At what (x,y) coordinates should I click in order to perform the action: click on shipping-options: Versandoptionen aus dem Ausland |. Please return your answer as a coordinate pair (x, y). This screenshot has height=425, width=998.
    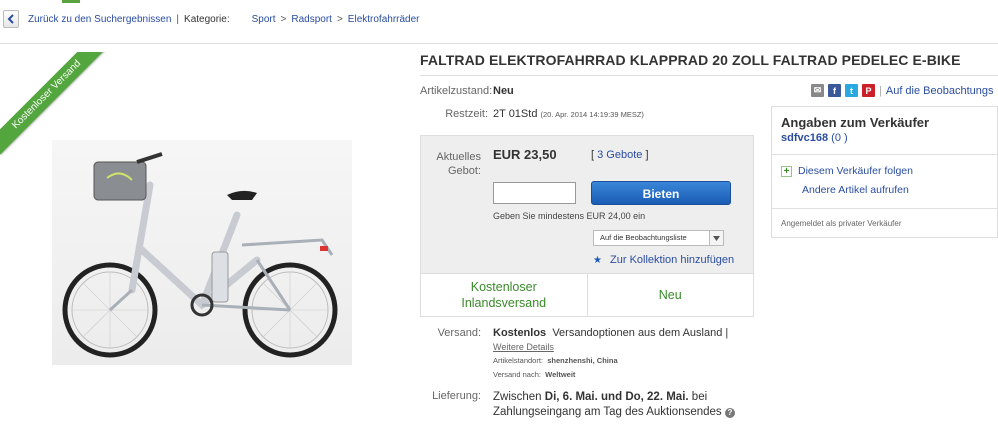
    Looking at the image, I should click on (640, 333).